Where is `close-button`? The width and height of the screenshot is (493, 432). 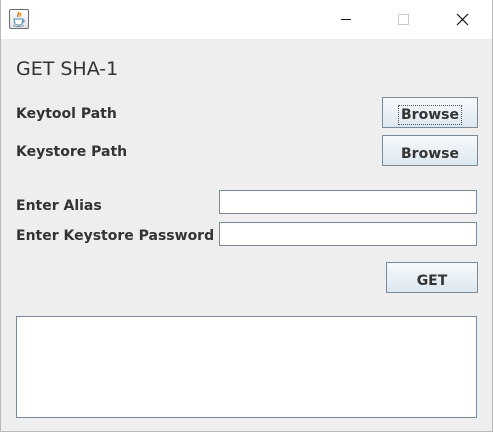
close-button is located at coordinates (462, 19).